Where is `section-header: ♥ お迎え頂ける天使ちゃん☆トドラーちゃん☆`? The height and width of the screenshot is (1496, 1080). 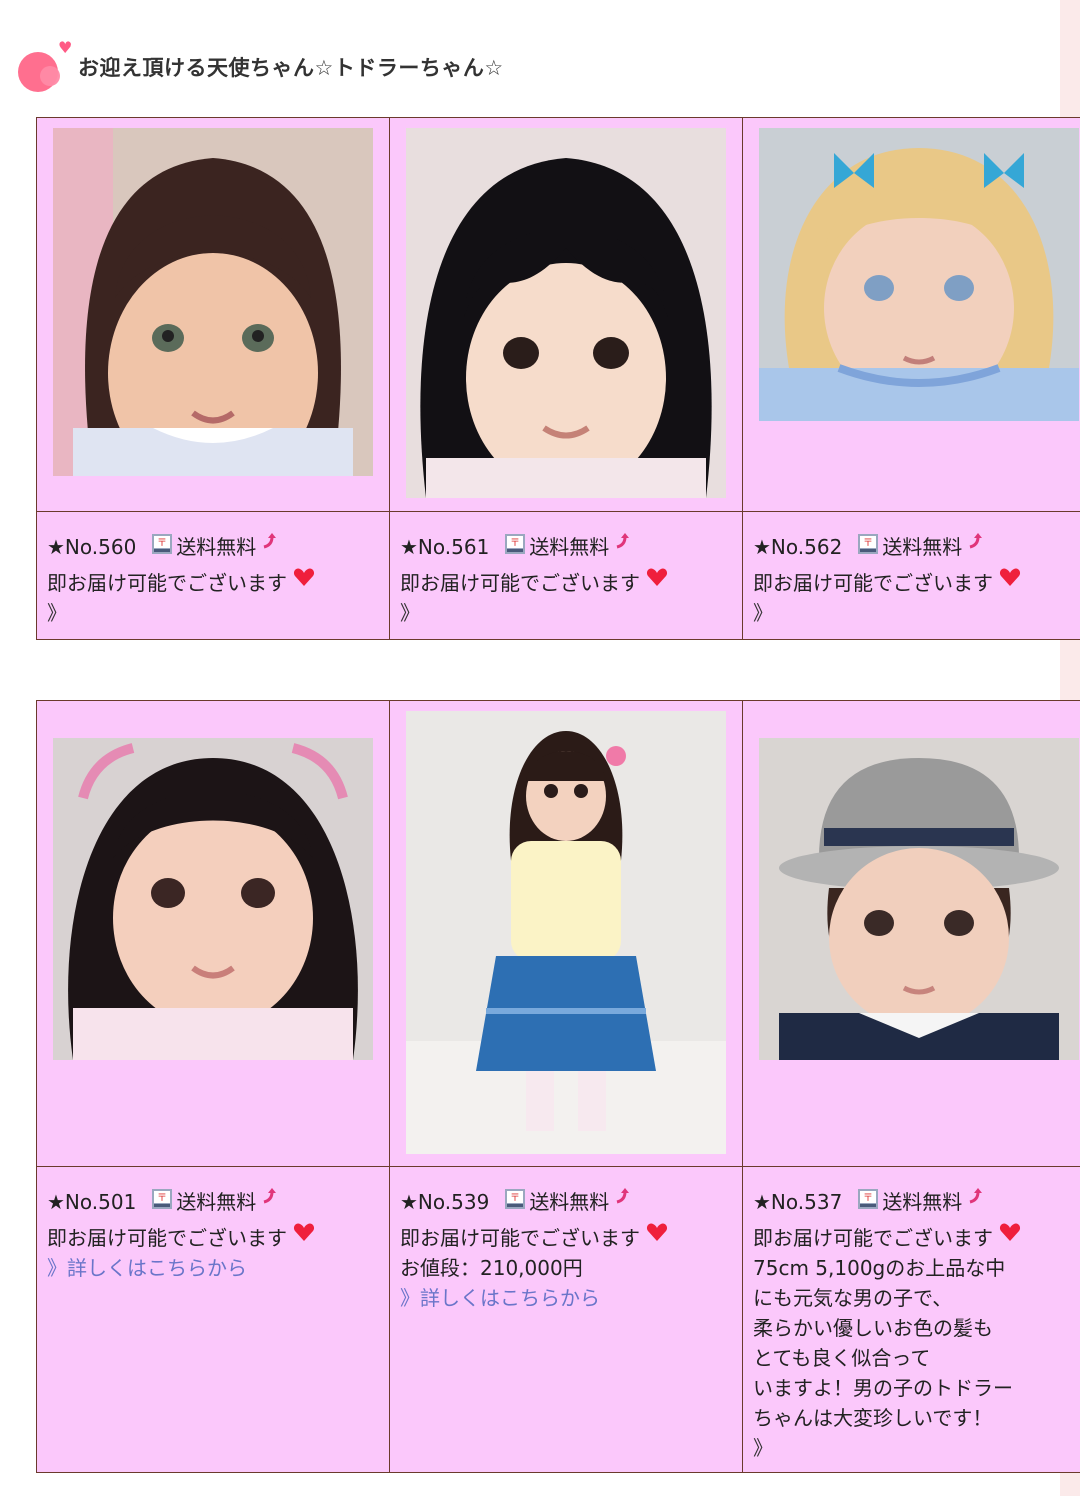
section-header: ♥ お迎え頂ける天使ちゃん☆トドラーちゃん☆ is located at coordinates (261, 65).